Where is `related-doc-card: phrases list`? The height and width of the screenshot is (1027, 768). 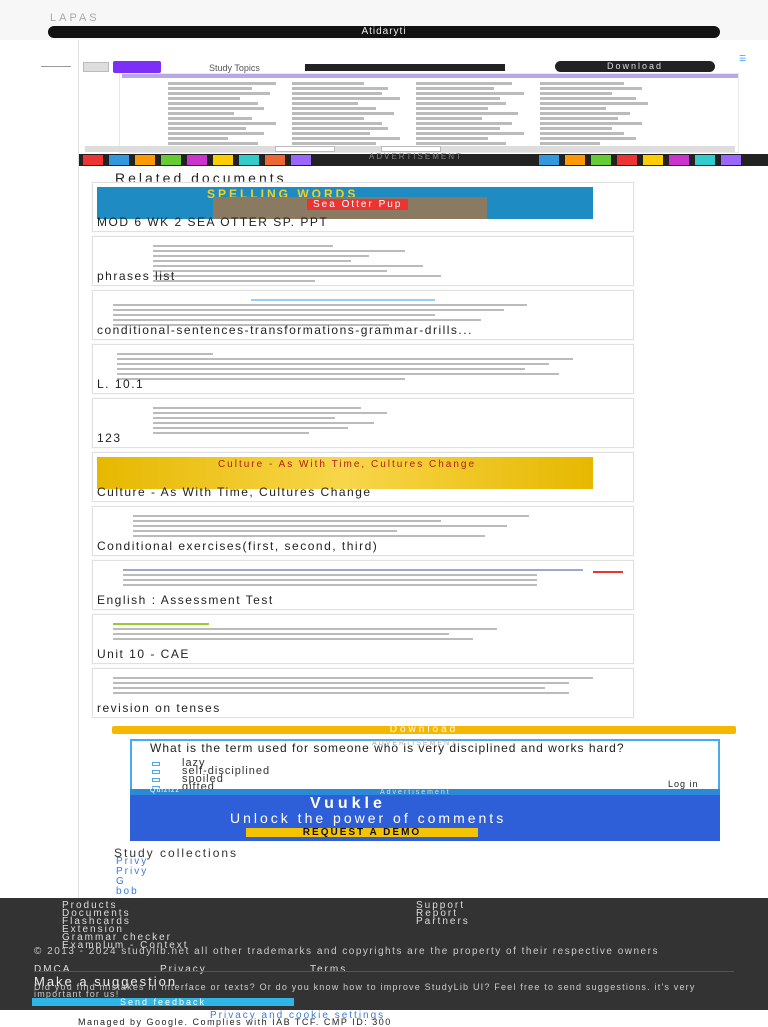 related-doc-card: phrases list is located at coordinates (363, 261).